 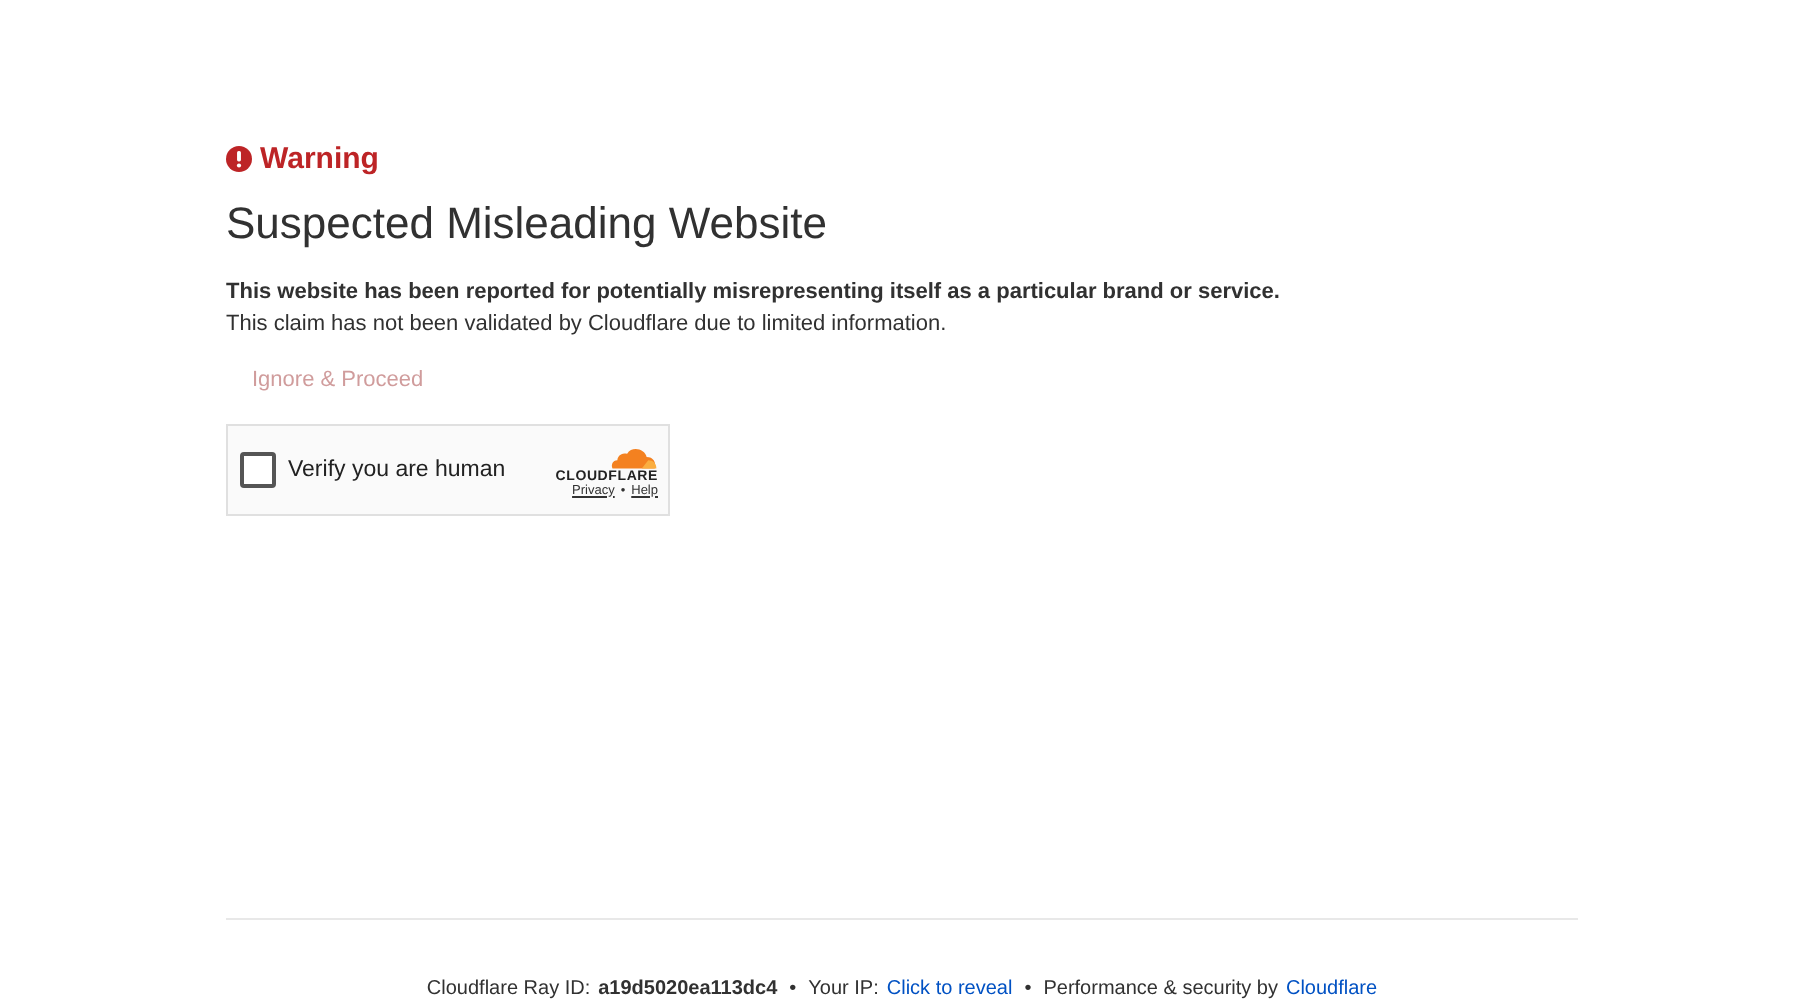 I want to click on warning-title: Warning, so click(x=319, y=159).